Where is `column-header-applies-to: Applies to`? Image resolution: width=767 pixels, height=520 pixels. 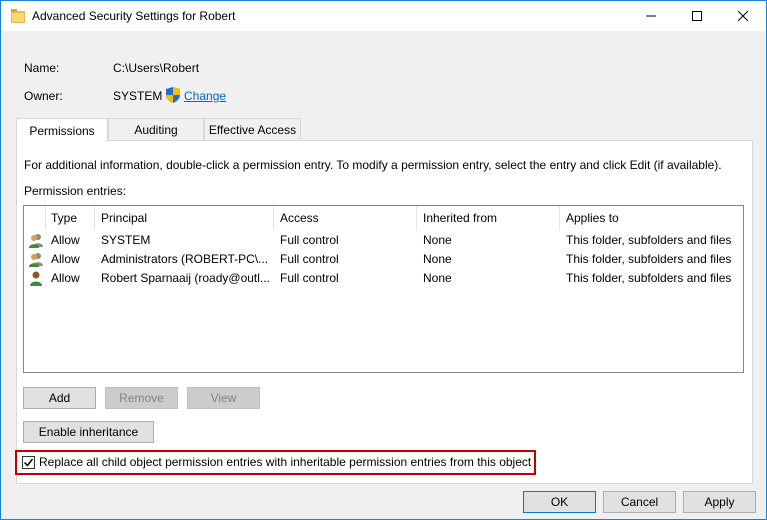
column-header-applies-to: Applies to is located at coordinates (651, 218).